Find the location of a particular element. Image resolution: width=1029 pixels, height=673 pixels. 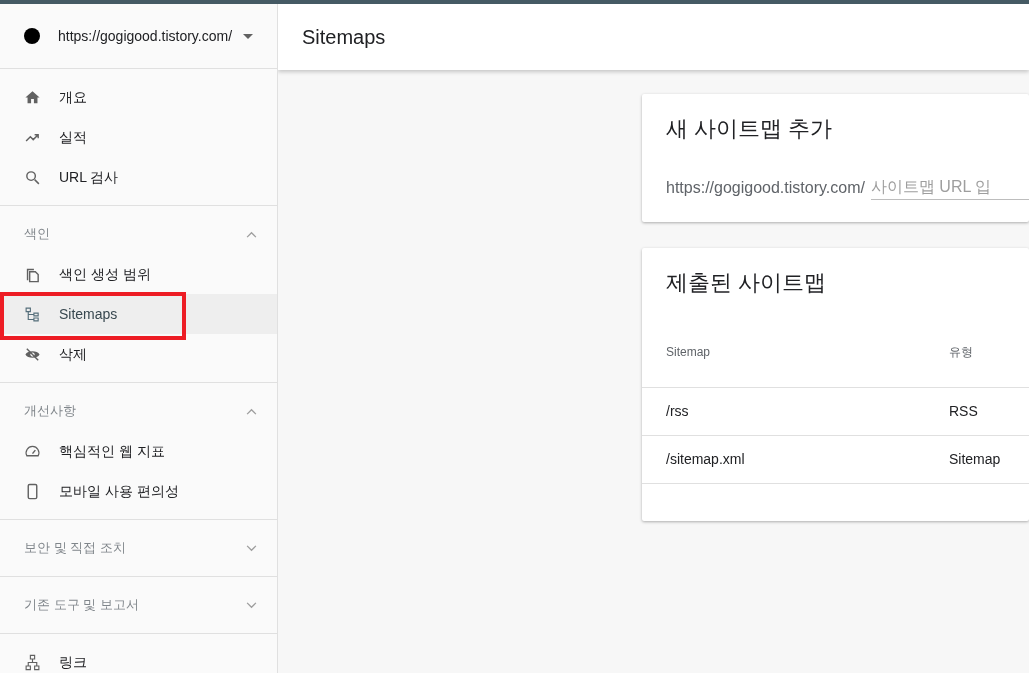

table-cell-text: Sitemap is located at coordinates (975, 459).